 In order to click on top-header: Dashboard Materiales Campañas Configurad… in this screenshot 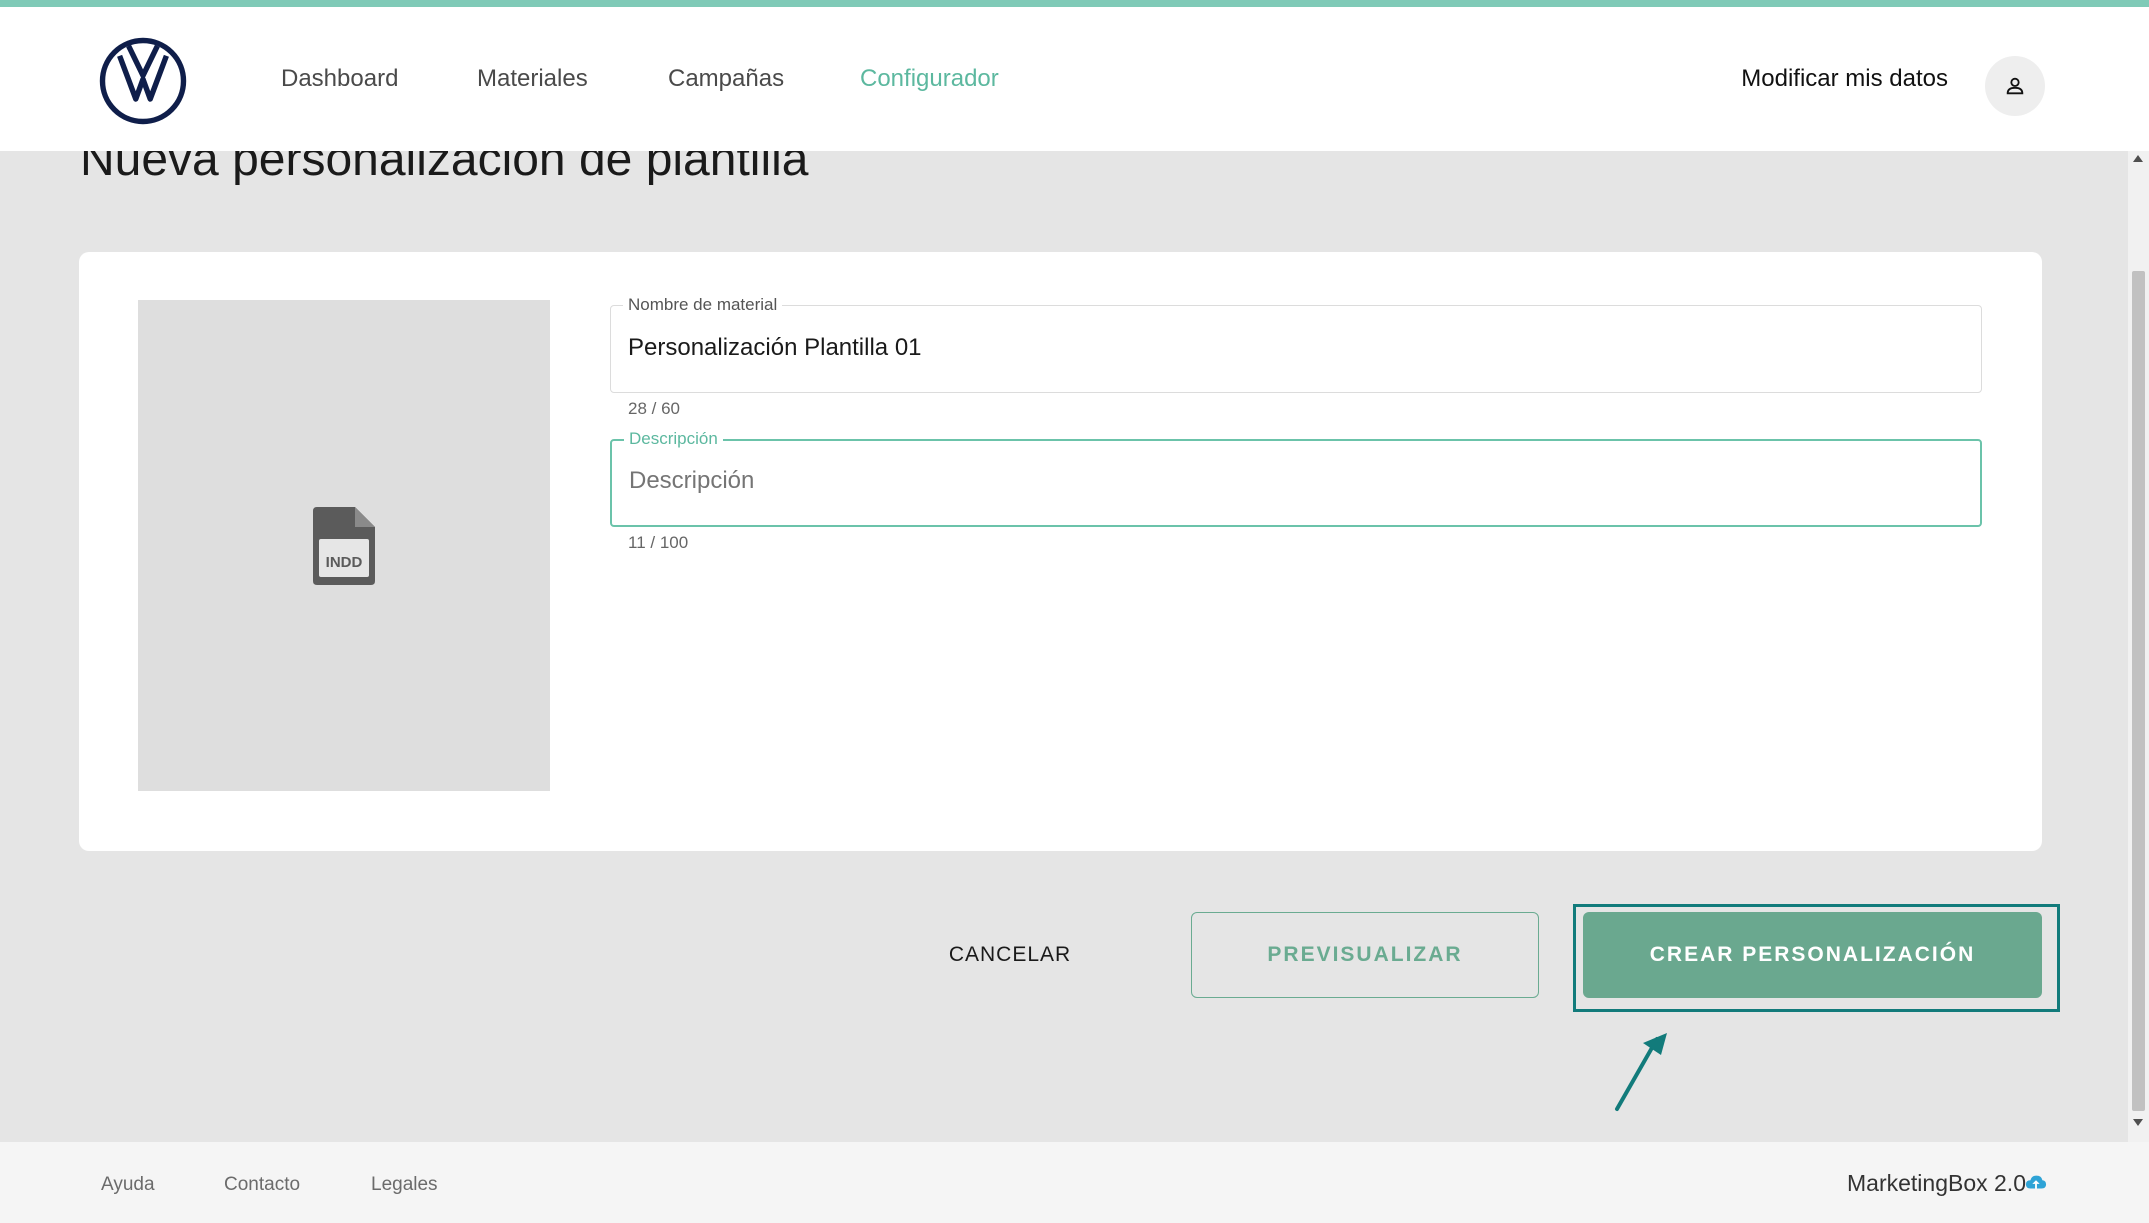, I will do `click(1074, 79)`.